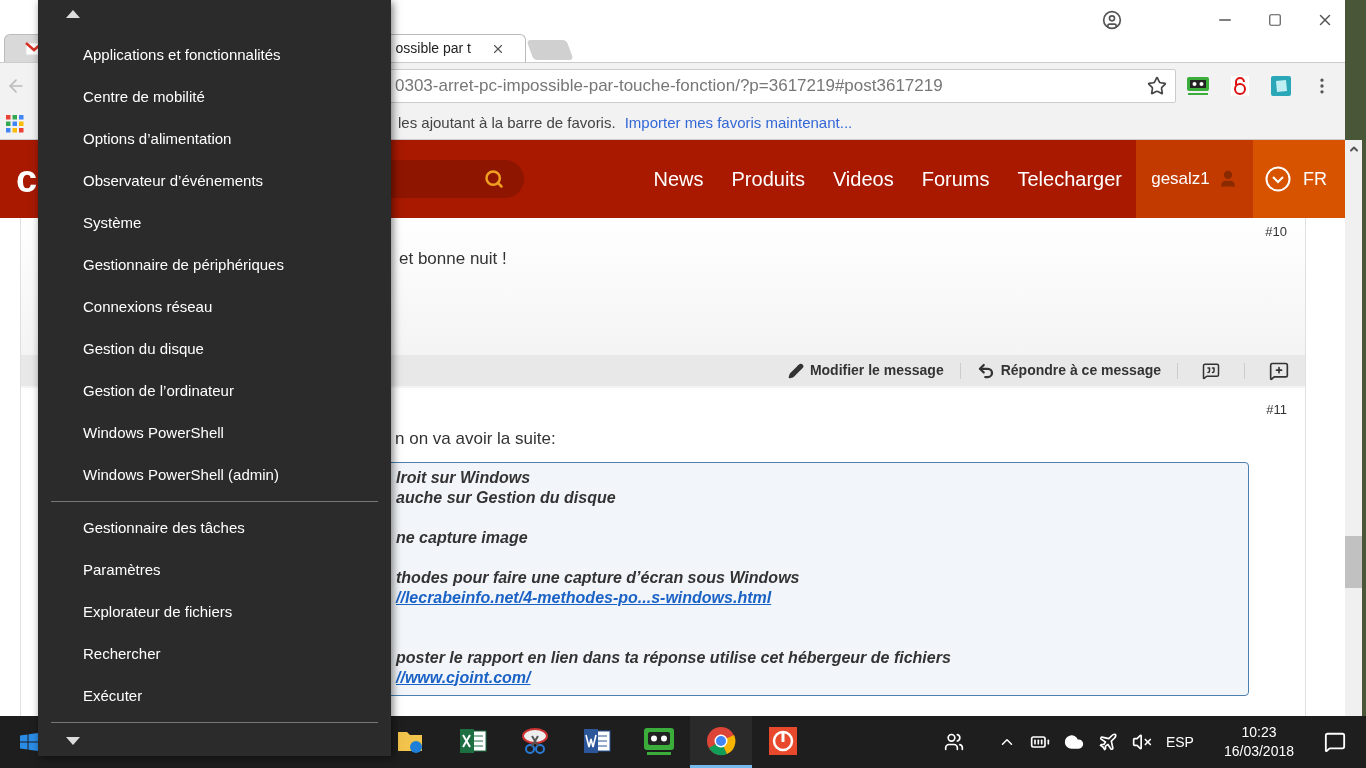  I want to click on menu-item: Windows PowerShell, so click(214, 433).